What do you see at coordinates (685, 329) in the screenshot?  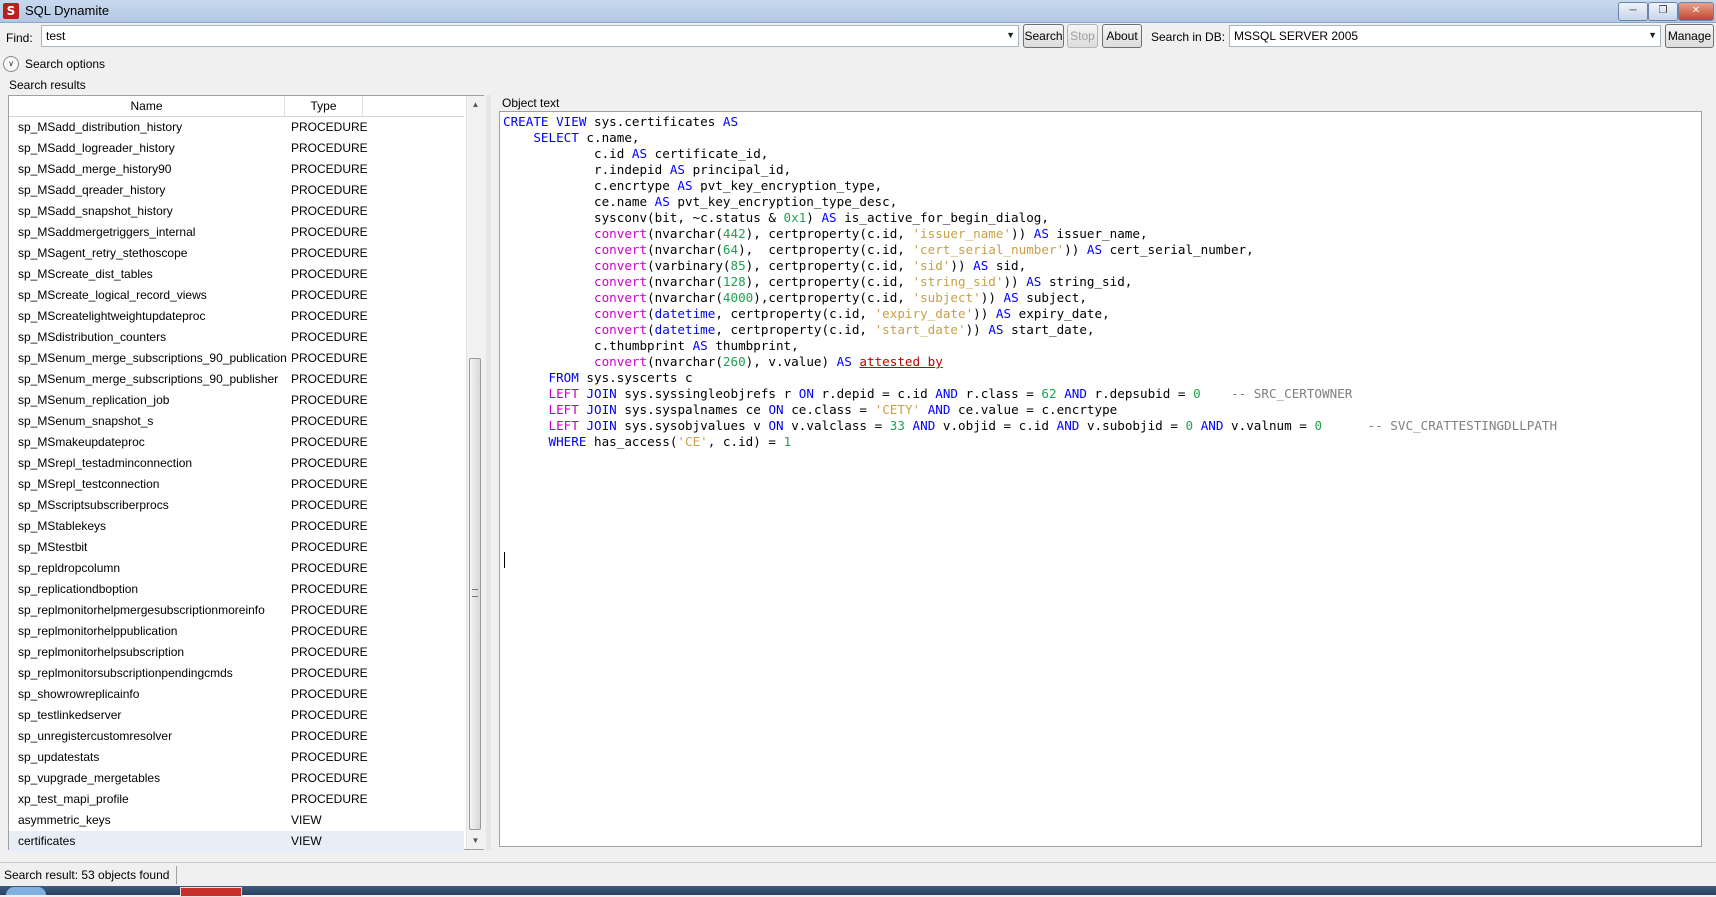 I see `code-token: datetime` at bounding box center [685, 329].